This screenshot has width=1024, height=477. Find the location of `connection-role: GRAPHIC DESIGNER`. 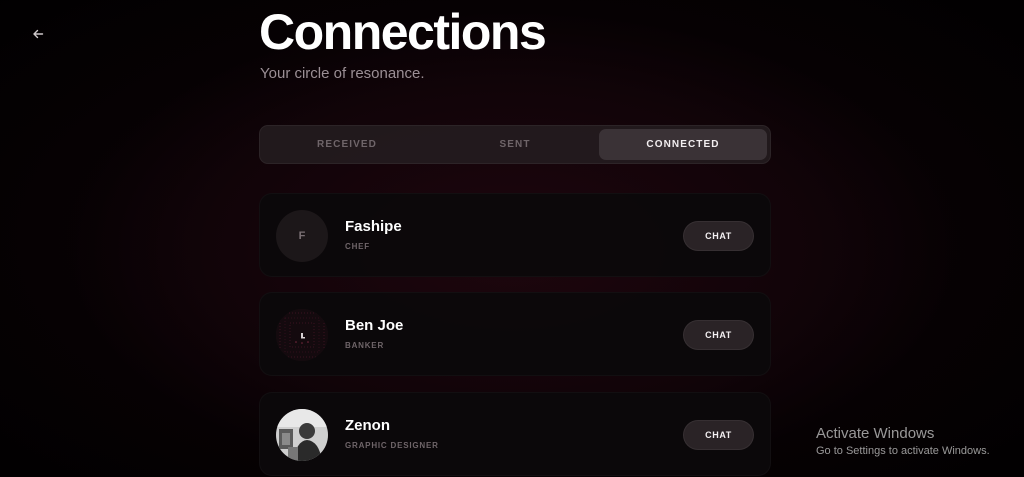

connection-role: GRAPHIC DESIGNER is located at coordinates (392, 445).